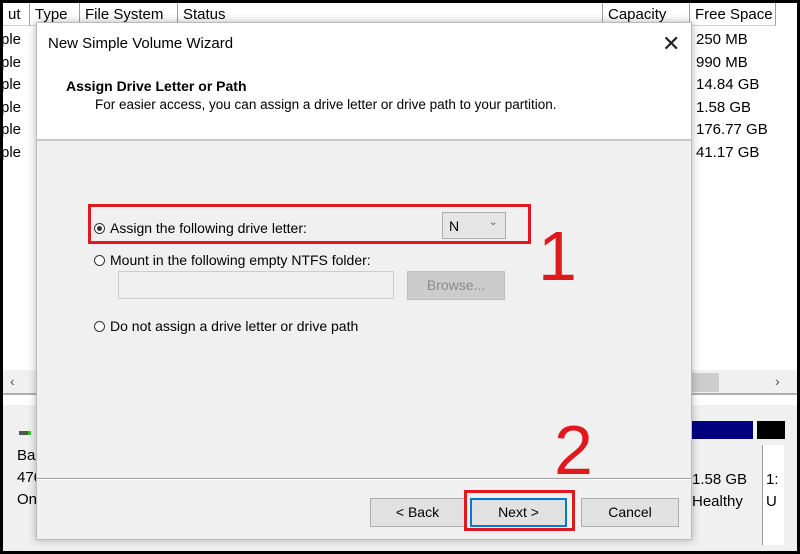  What do you see at coordinates (27, 499) in the screenshot?
I see `disk-status: On` at bounding box center [27, 499].